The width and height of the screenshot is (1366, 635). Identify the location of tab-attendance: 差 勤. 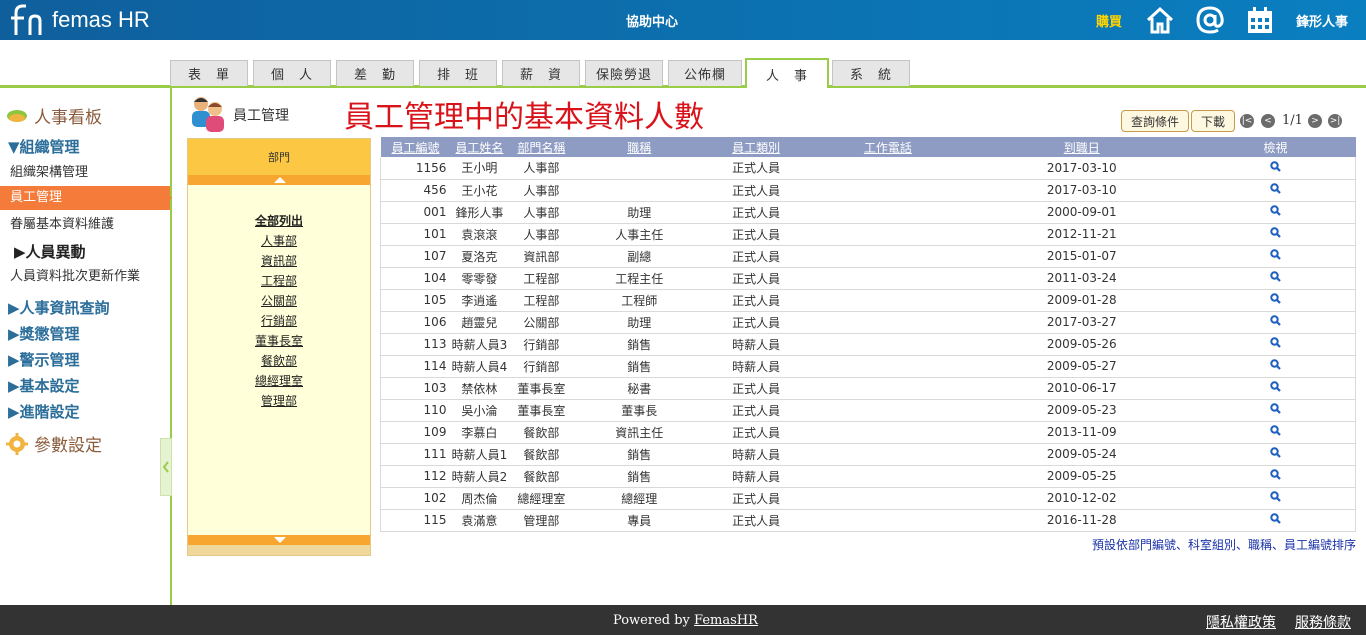
(375, 73).